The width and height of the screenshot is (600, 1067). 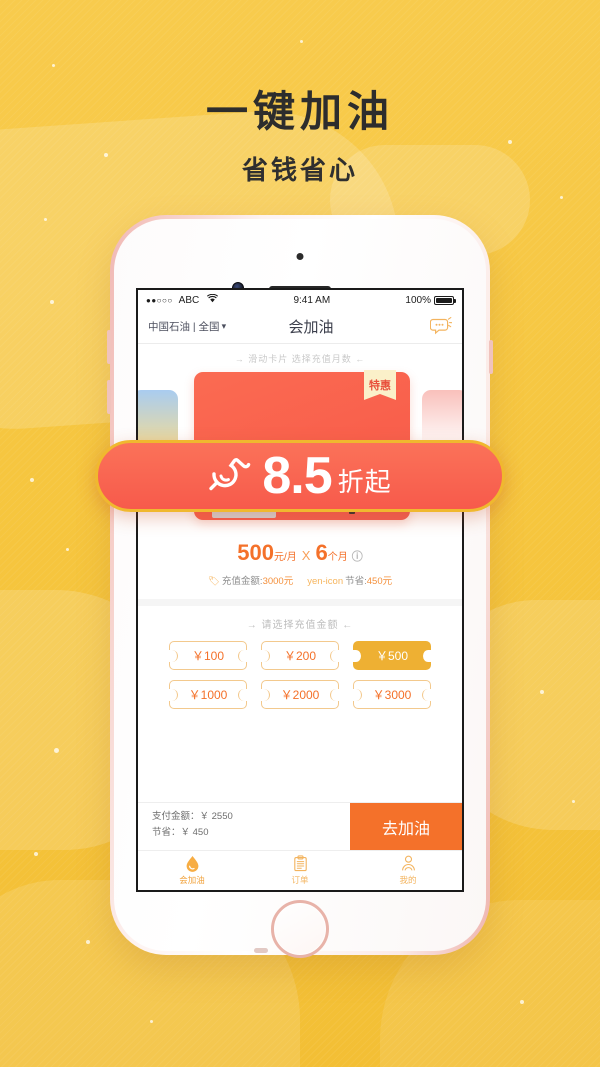 What do you see at coordinates (300, 694) in the screenshot?
I see `amount-option: ￥2000` at bounding box center [300, 694].